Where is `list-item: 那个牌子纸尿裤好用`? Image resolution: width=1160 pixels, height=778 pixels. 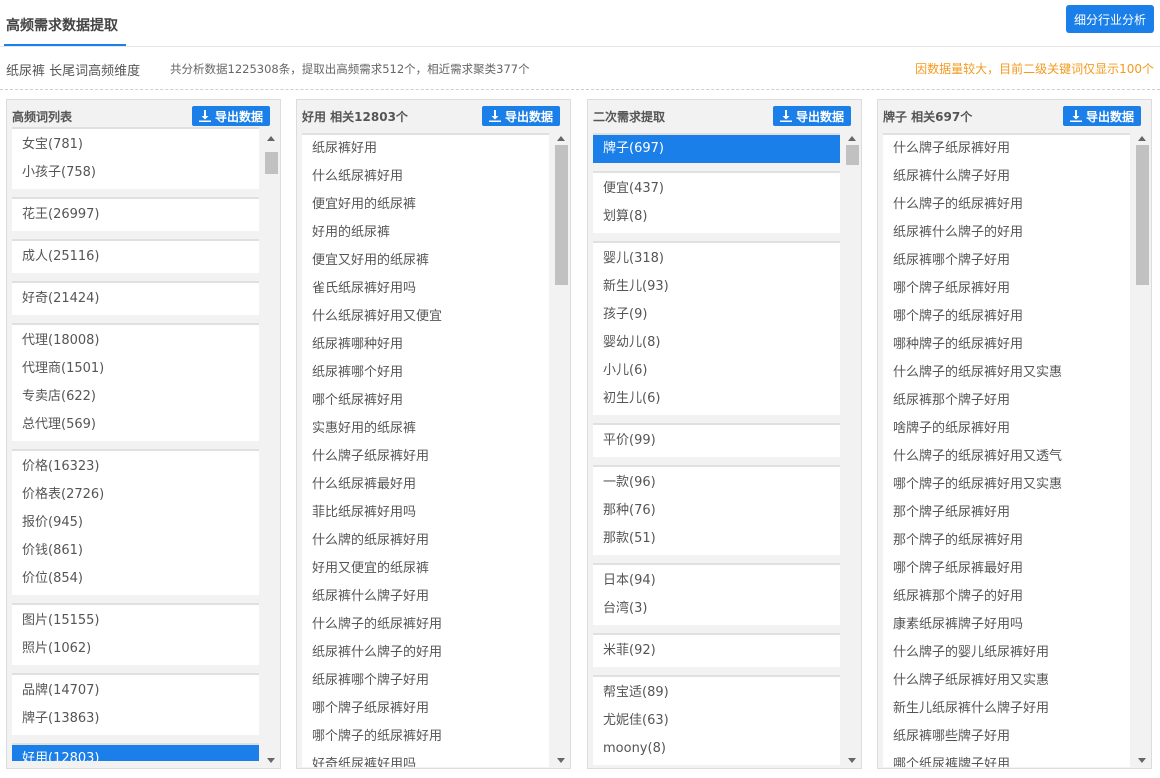 list-item: 那个牌子纸尿裤好用 is located at coordinates (1006, 513).